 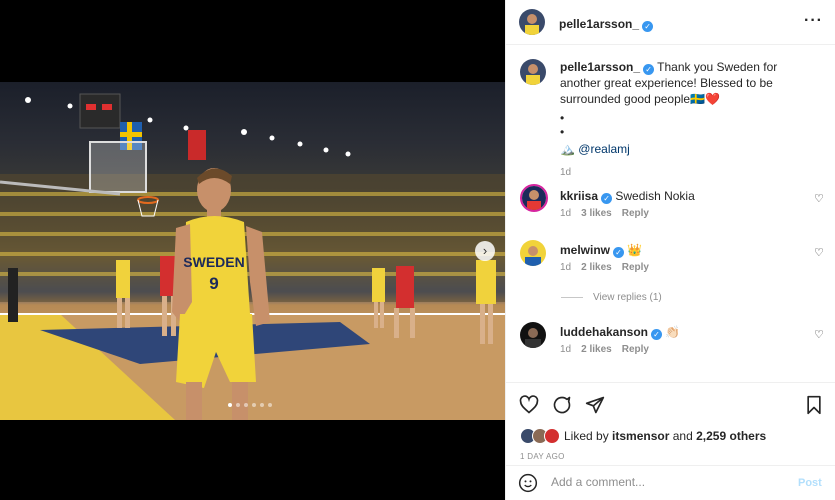 I want to click on comment-icon, so click(x=562, y=405).